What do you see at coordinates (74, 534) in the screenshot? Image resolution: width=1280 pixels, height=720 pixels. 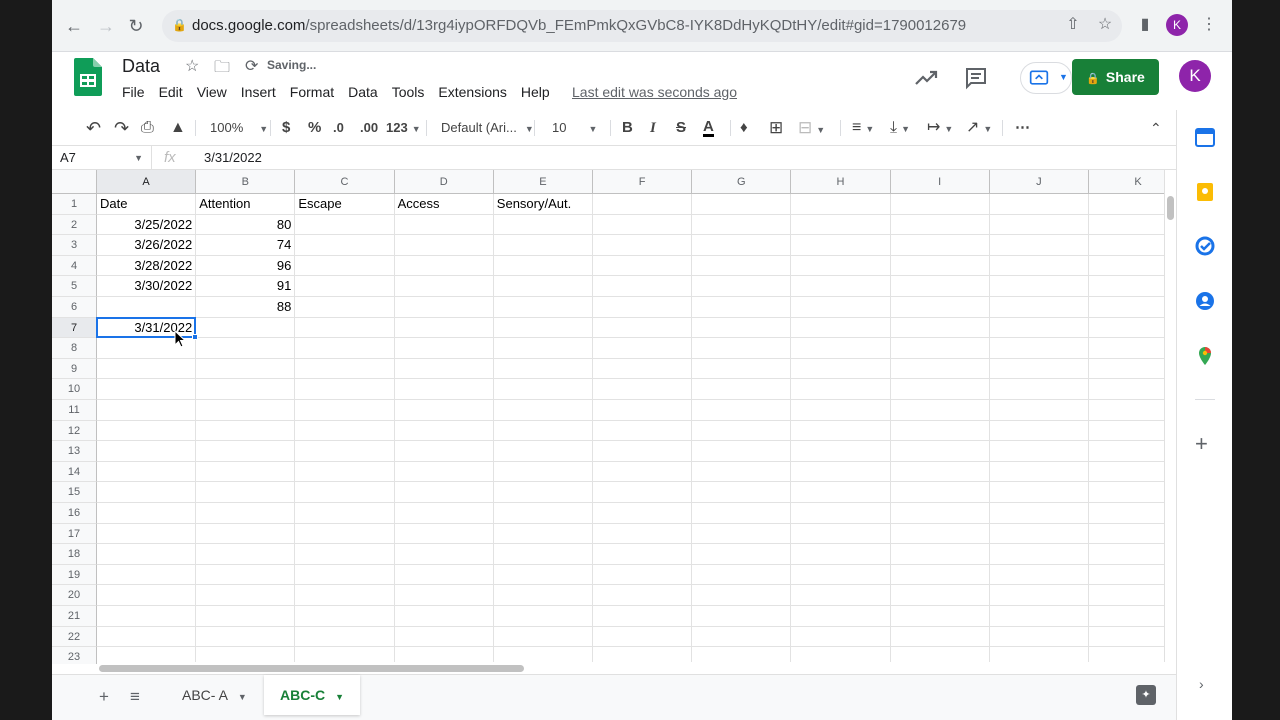 I see `row-header: 17` at bounding box center [74, 534].